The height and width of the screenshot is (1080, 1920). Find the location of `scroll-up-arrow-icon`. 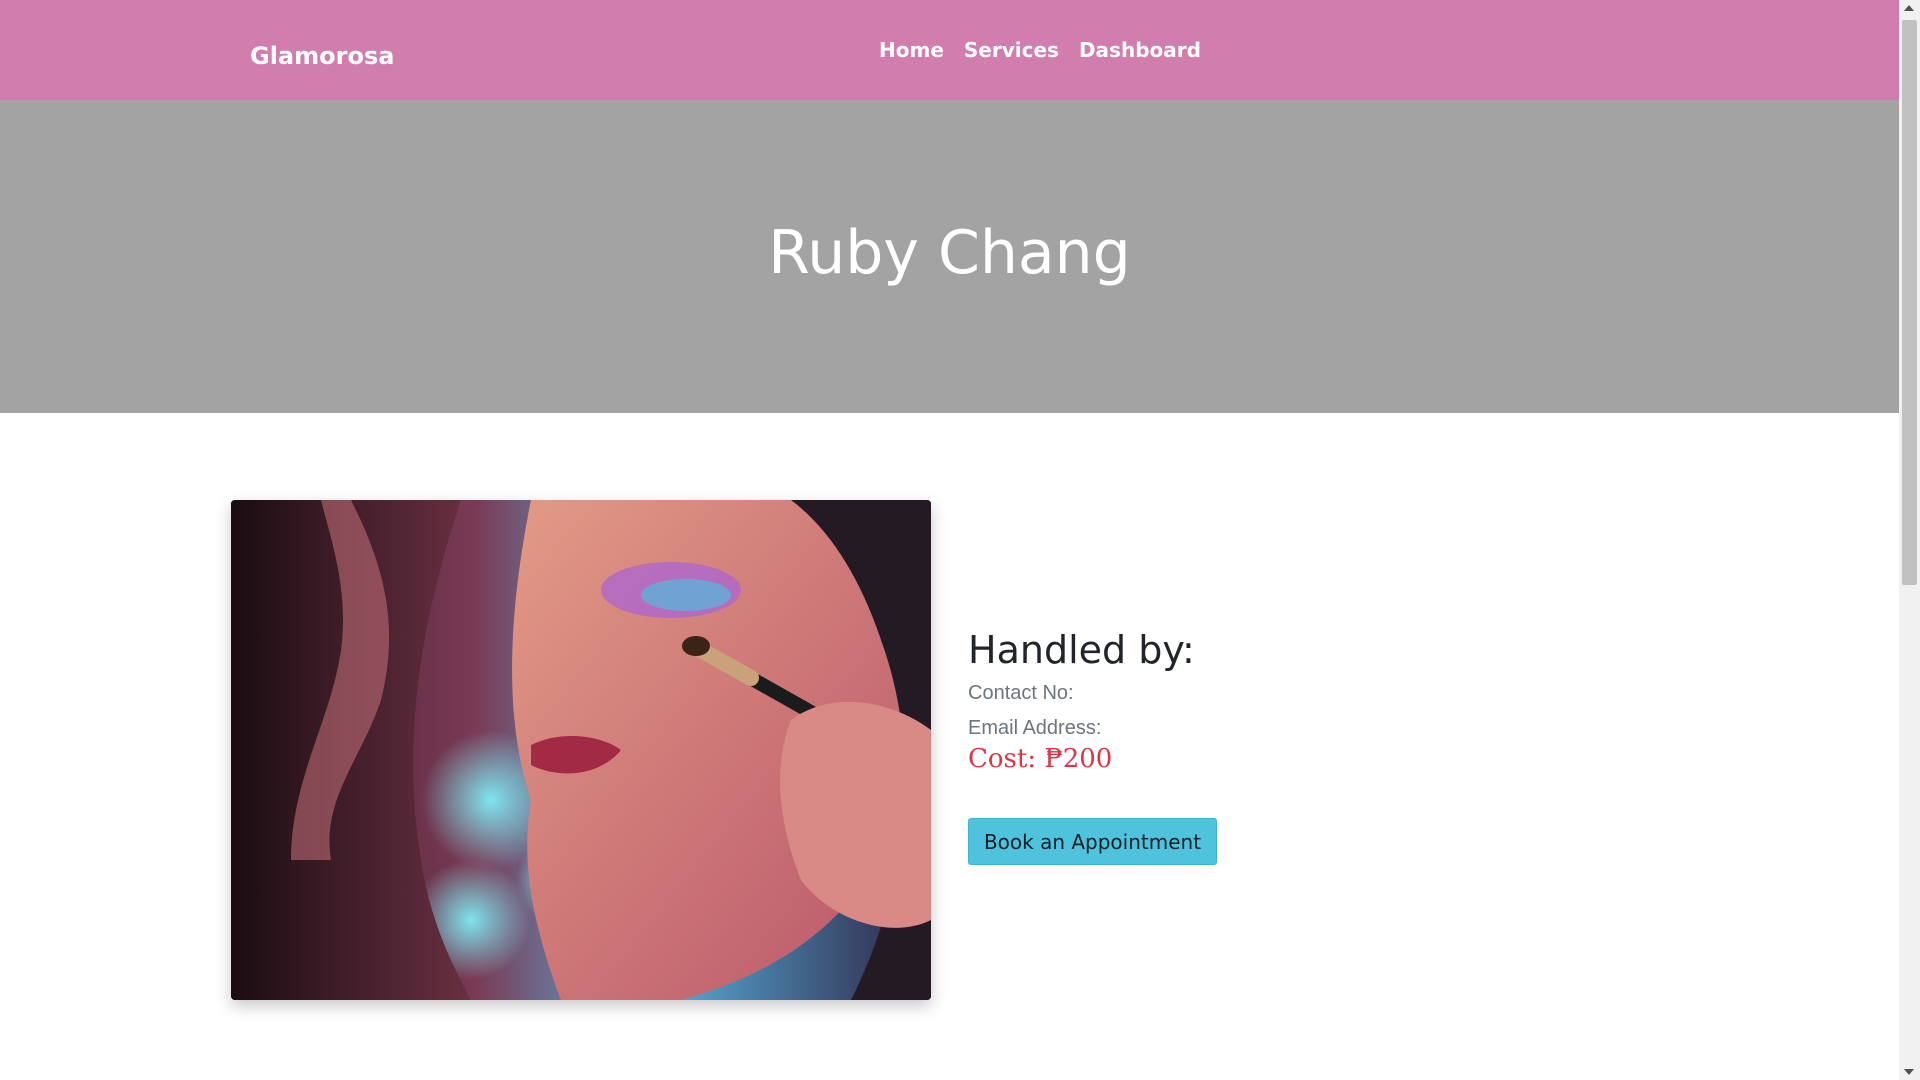

scroll-up-arrow-icon is located at coordinates (1909, 8).